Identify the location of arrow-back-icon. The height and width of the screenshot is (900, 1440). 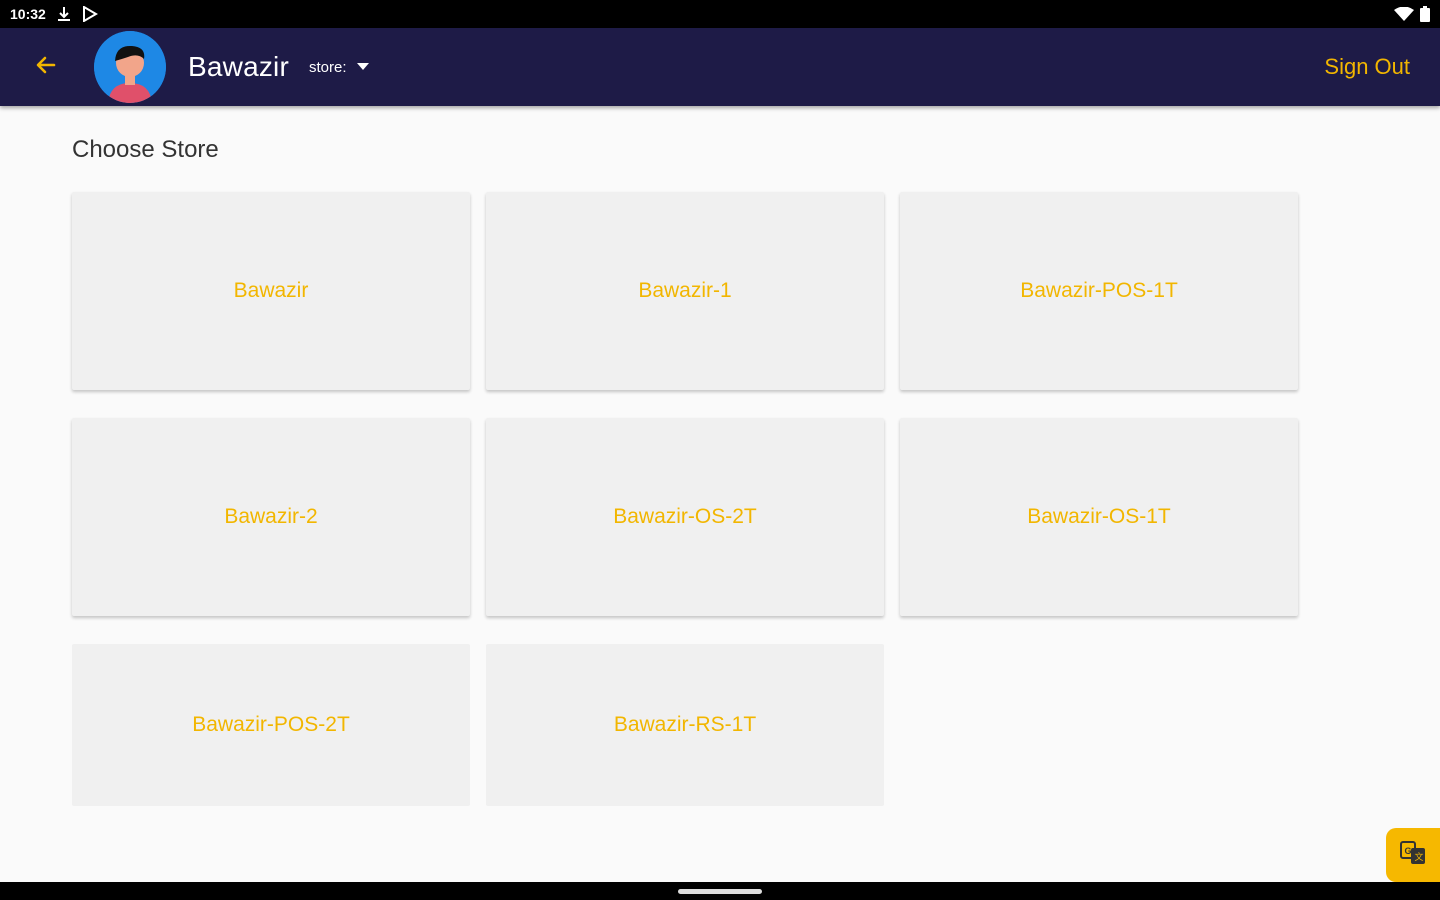
(46, 67).